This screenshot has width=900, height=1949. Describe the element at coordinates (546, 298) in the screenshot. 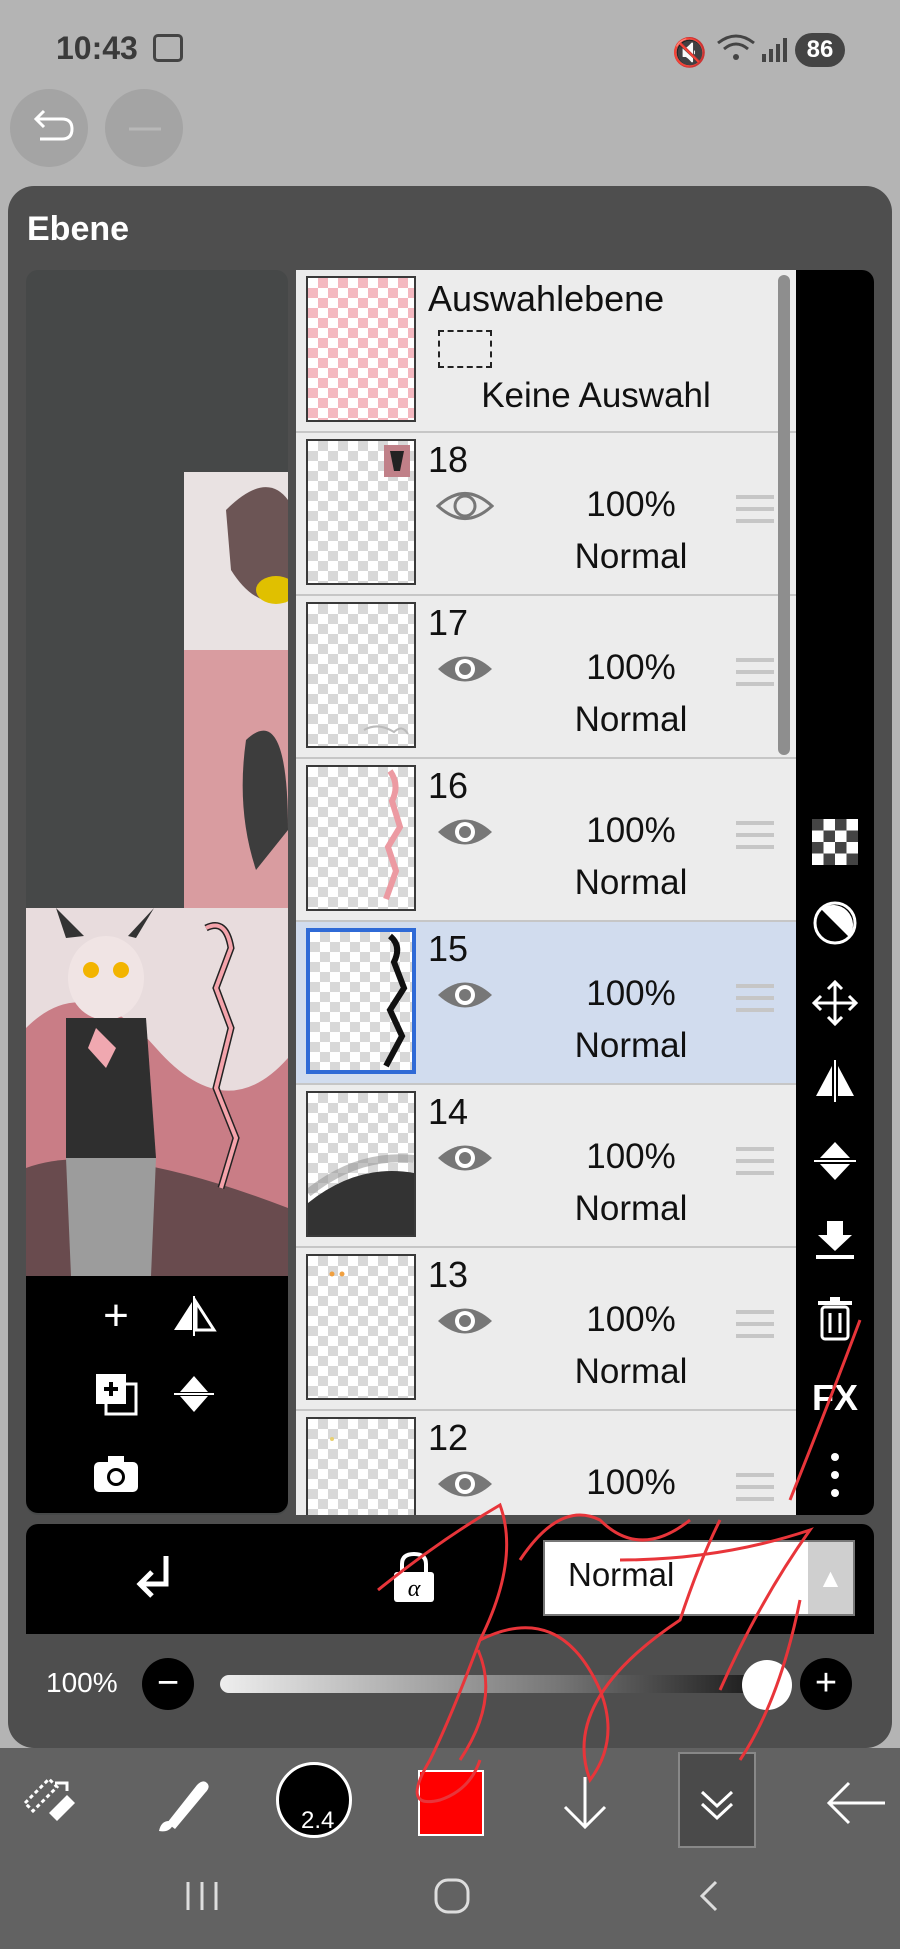

I see `selection-layer-title: Auswahlebene` at that location.